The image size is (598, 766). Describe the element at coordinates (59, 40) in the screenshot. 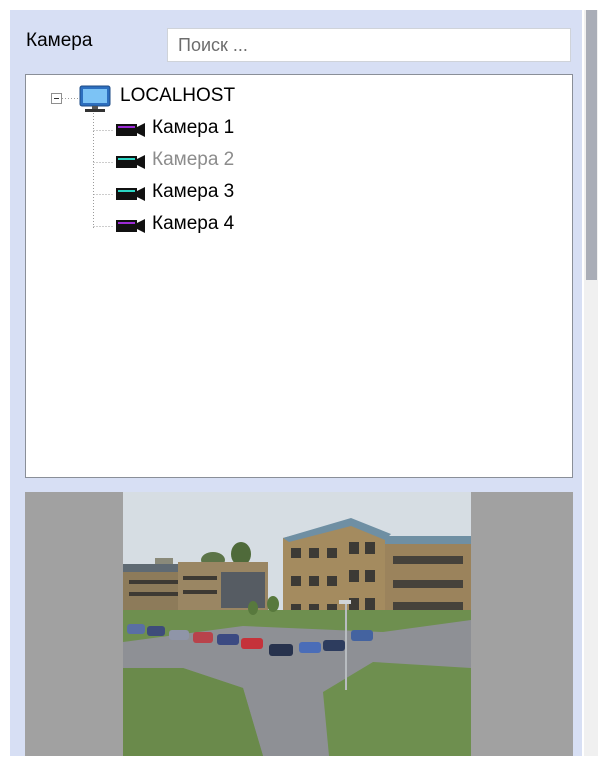

I see `camera-filter-label: Камера` at that location.